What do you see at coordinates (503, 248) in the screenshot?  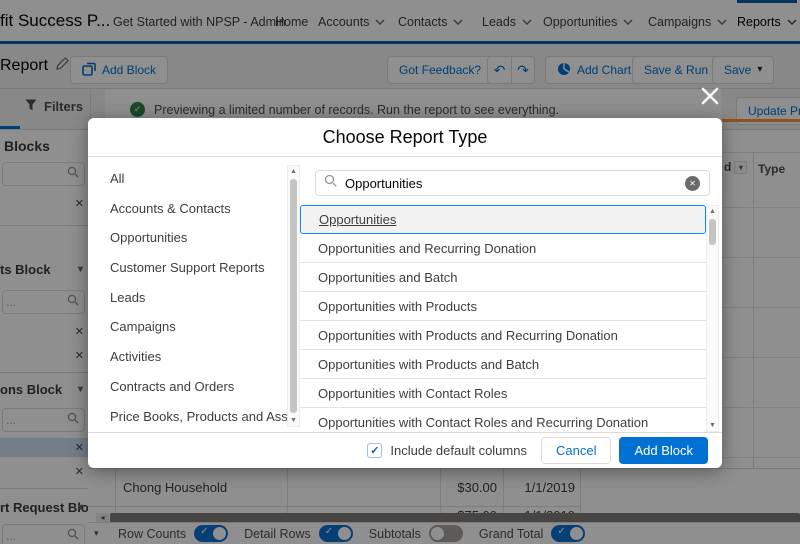 I see `report-type-option: Opportunities and Recurring Donation` at bounding box center [503, 248].